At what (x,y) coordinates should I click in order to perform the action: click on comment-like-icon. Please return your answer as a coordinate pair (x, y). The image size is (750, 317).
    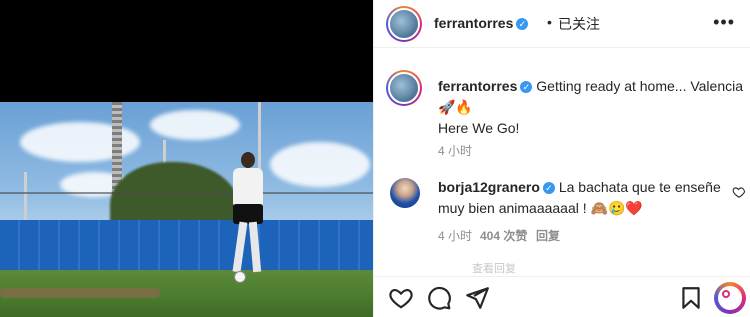
    Looking at the image, I should click on (739, 192).